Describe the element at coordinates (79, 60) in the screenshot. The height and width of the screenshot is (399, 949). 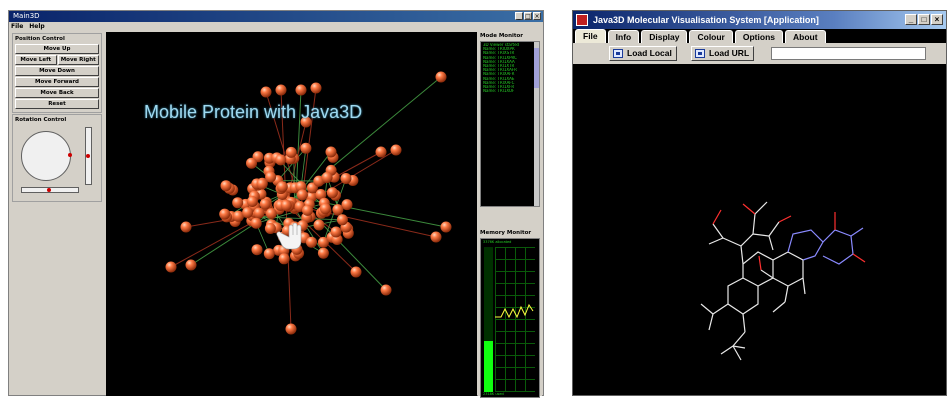
I see `move-right-button: Move Right` at that location.